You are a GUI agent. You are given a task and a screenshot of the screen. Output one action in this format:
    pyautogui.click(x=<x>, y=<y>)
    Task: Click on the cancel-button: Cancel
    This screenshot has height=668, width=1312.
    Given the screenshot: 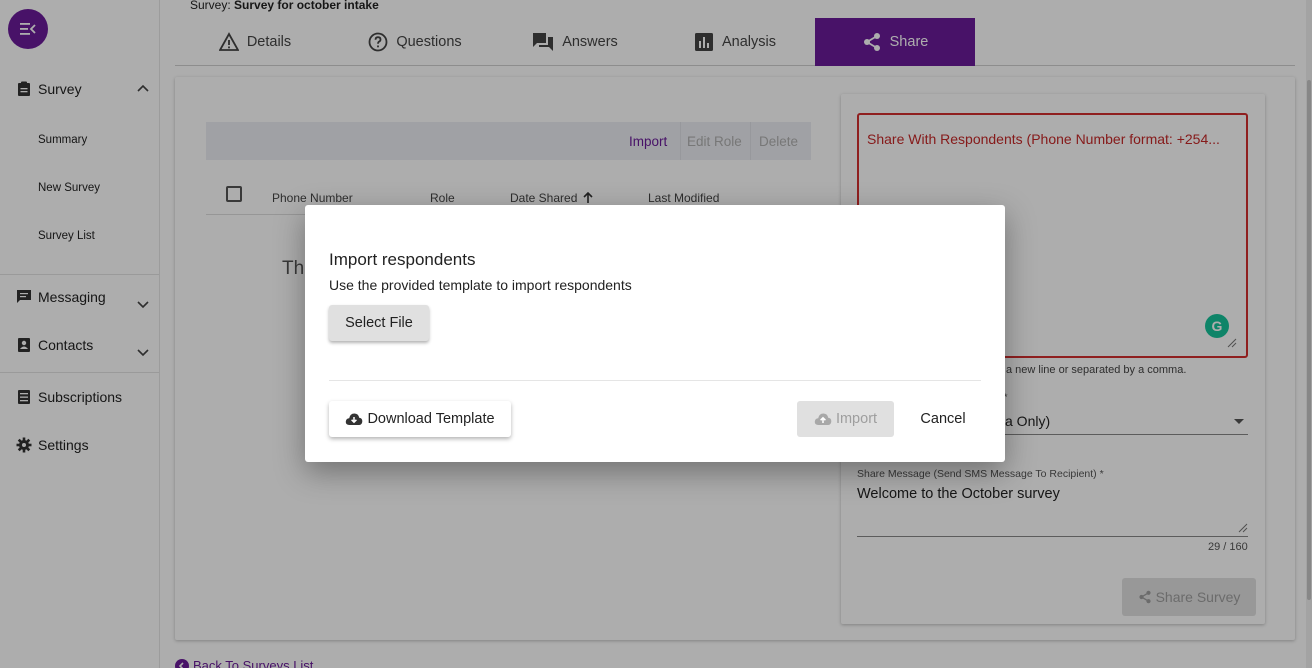 What is the action you would take?
    pyautogui.click(x=943, y=419)
    